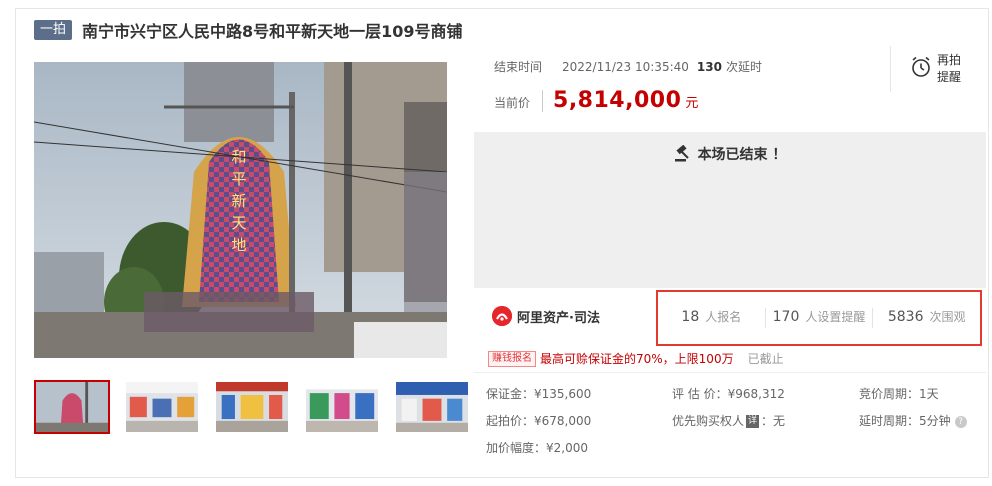 The width and height of the screenshot is (992, 486). Describe the element at coordinates (709, 66) in the screenshot. I see `delay-count: 130` at that location.